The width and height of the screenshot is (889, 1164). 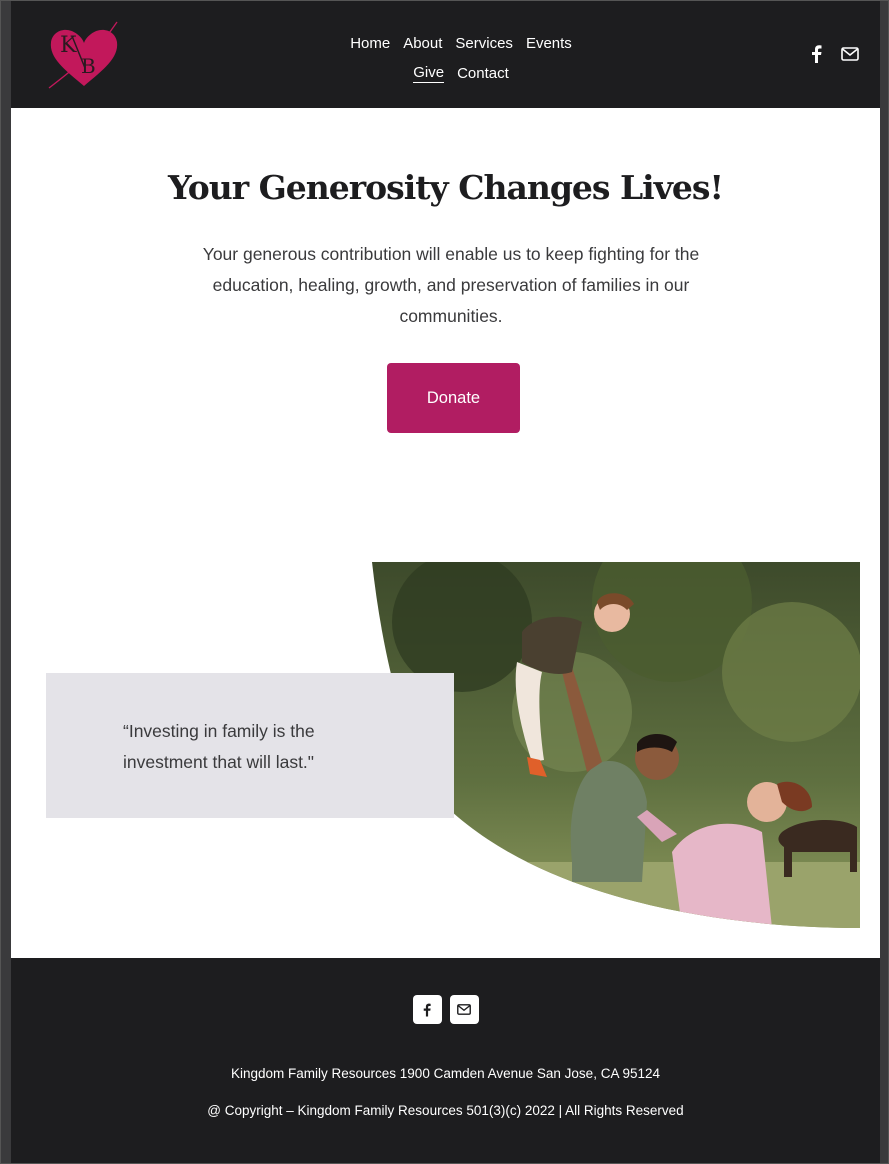 What do you see at coordinates (88, 66) in the screenshot?
I see `svg-text: B` at bounding box center [88, 66].